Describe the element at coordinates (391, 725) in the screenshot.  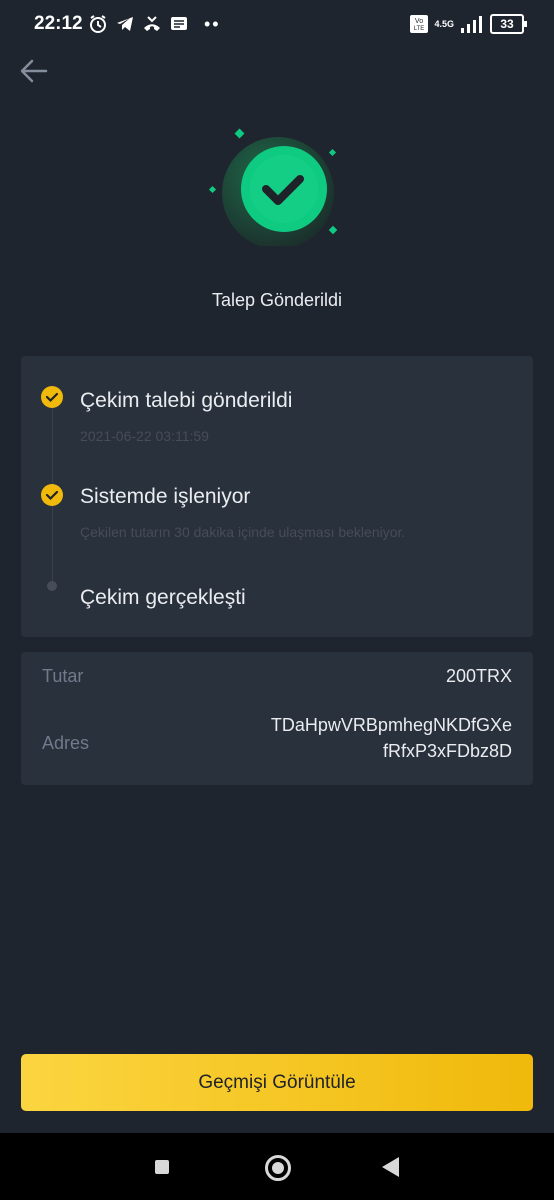
I see `address-line: TDaHpwVRBpmhegNKDfGXe` at that location.